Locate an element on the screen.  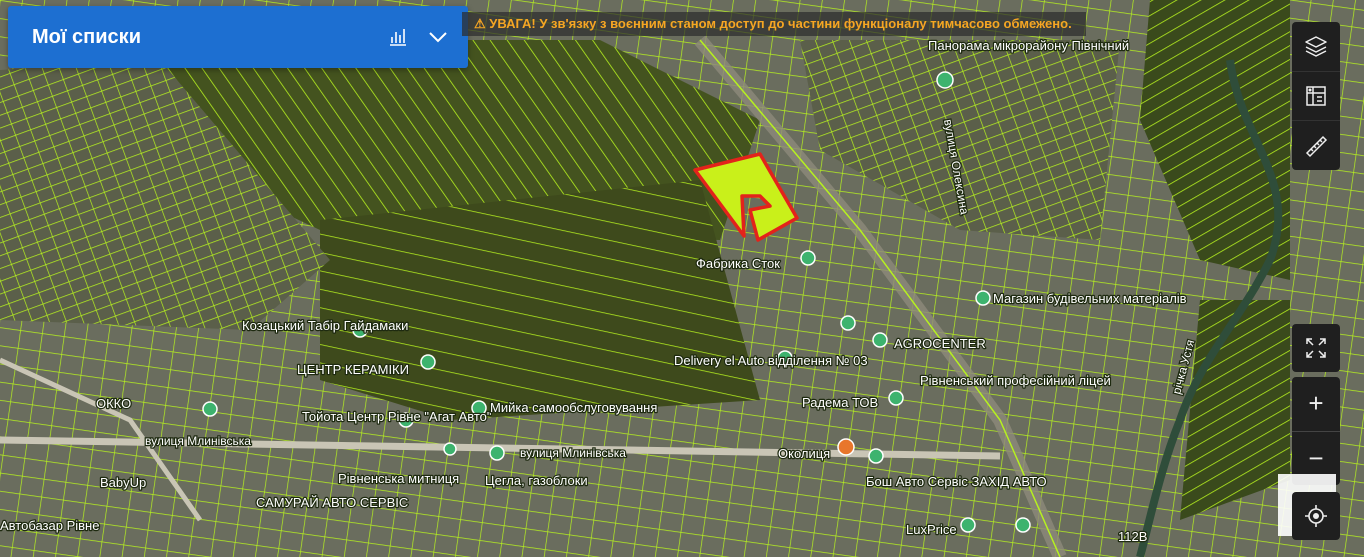
chevron-down-icon is located at coordinates (438, 37).